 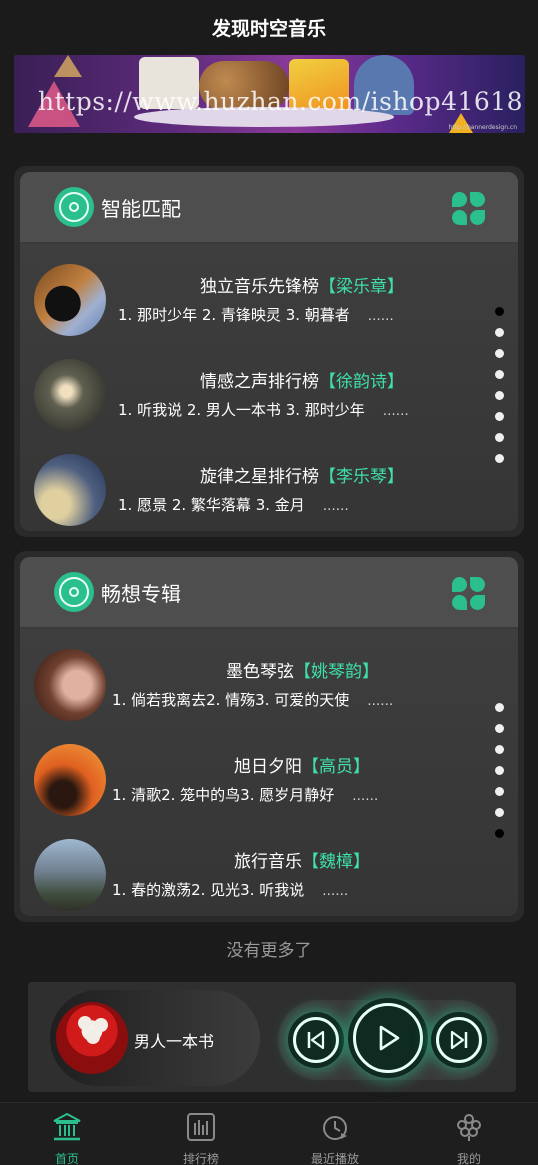 What do you see at coordinates (336, 862) in the screenshot?
I see `singer-name: 【魏樟】` at bounding box center [336, 862].